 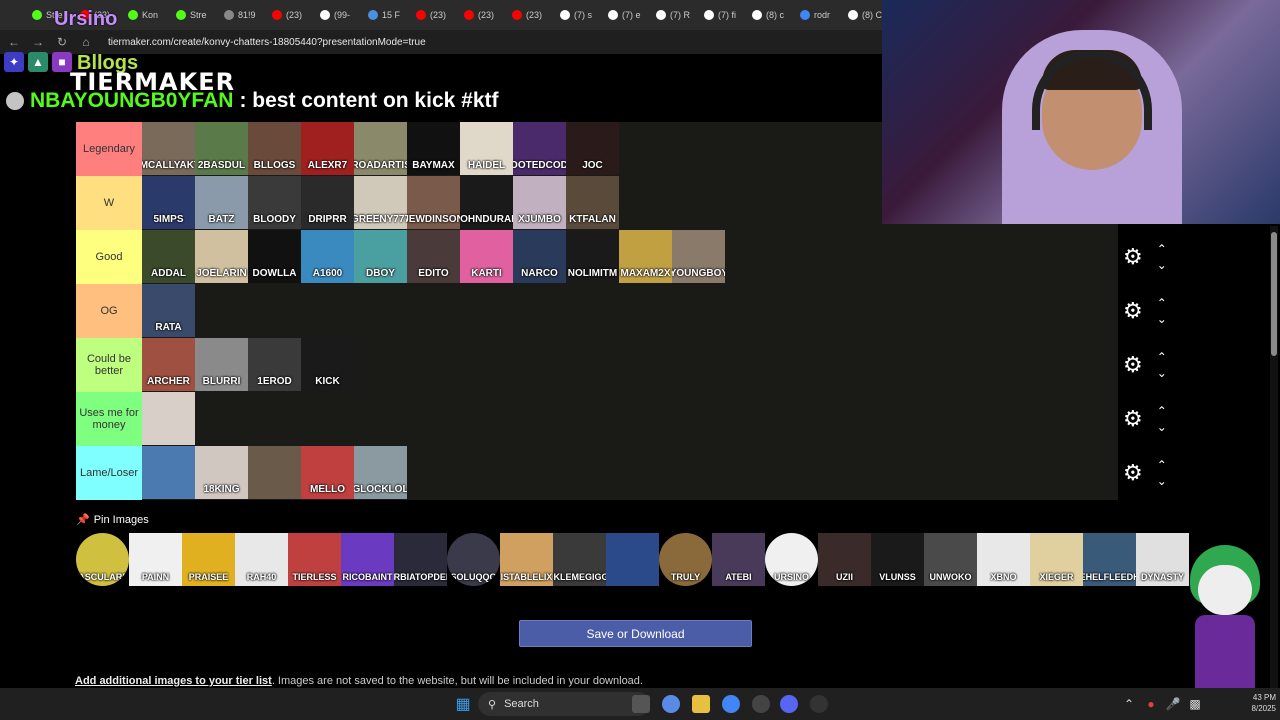 What do you see at coordinates (221, 202) in the screenshot?
I see `tier-item: BATZ` at bounding box center [221, 202].